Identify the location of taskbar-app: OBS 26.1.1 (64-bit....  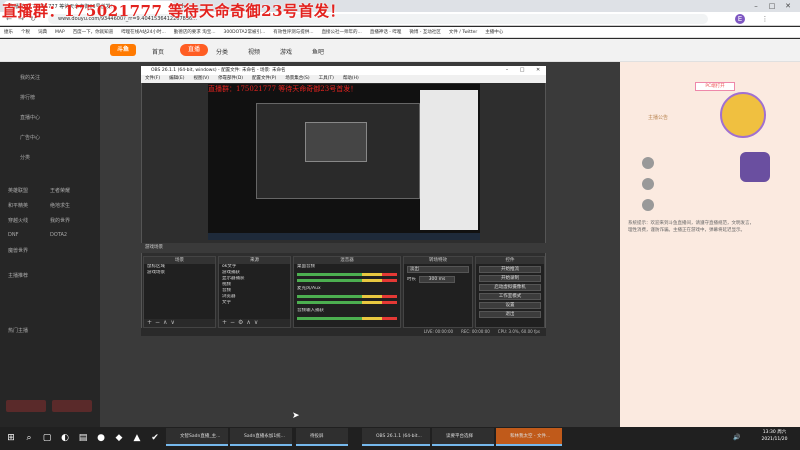
(396, 437).